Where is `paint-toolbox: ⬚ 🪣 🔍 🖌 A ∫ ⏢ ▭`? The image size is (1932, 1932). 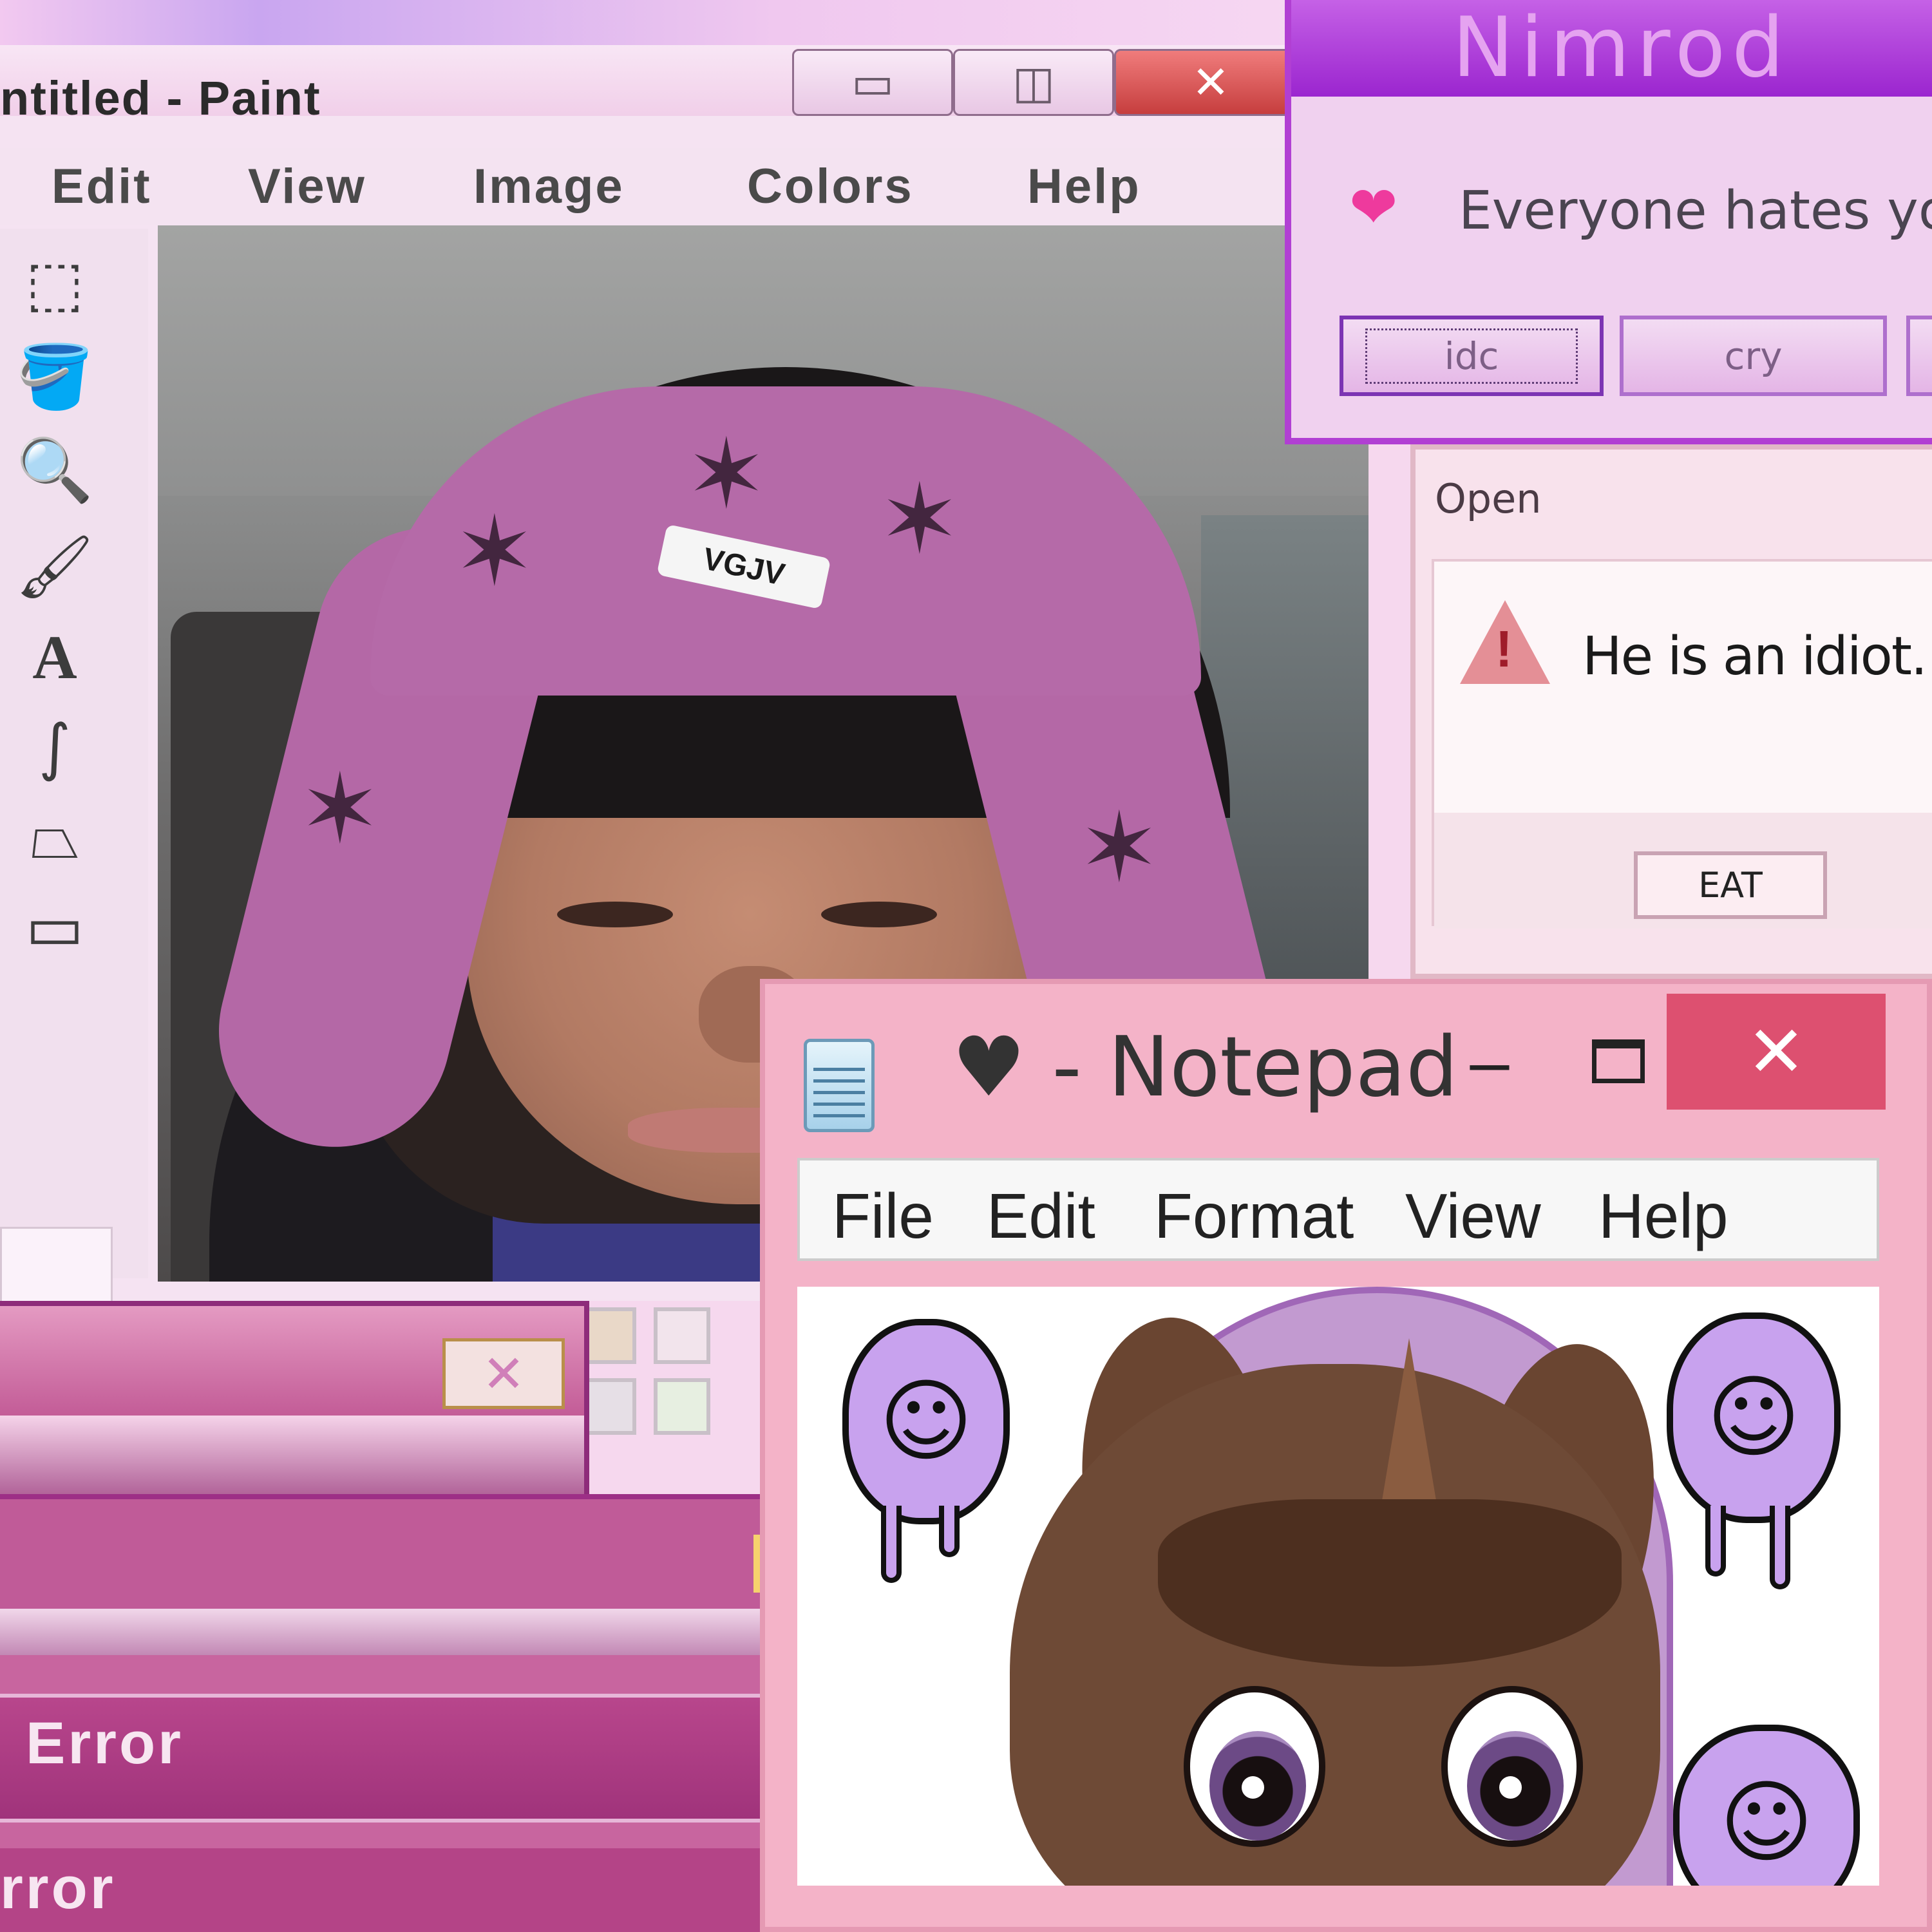 paint-toolbox: ⬚ 🪣 🔍 🖌 A ∫ ⏢ ▭ is located at coordinates (74, 850).